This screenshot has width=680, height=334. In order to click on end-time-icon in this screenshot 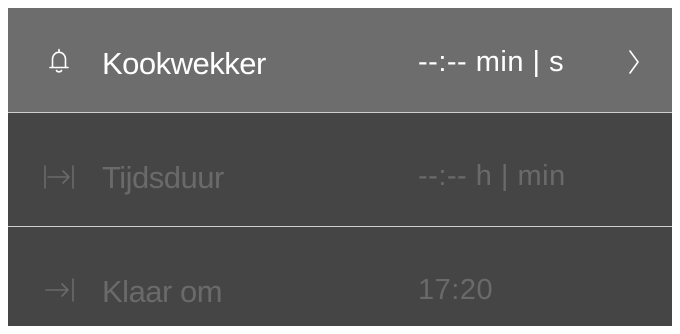, I will do `click(59, 290)`.